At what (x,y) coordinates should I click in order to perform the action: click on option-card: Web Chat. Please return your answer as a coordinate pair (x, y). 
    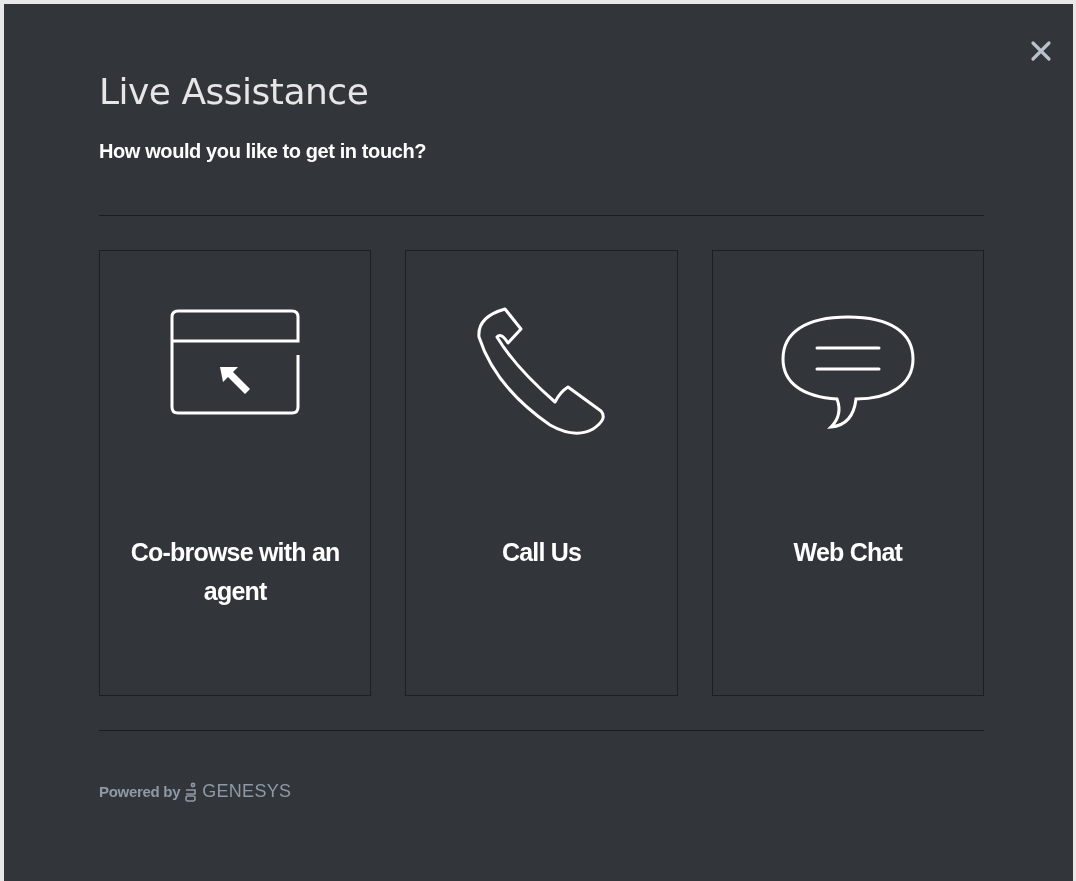
    Looking at the image, I should click on (847, 473).